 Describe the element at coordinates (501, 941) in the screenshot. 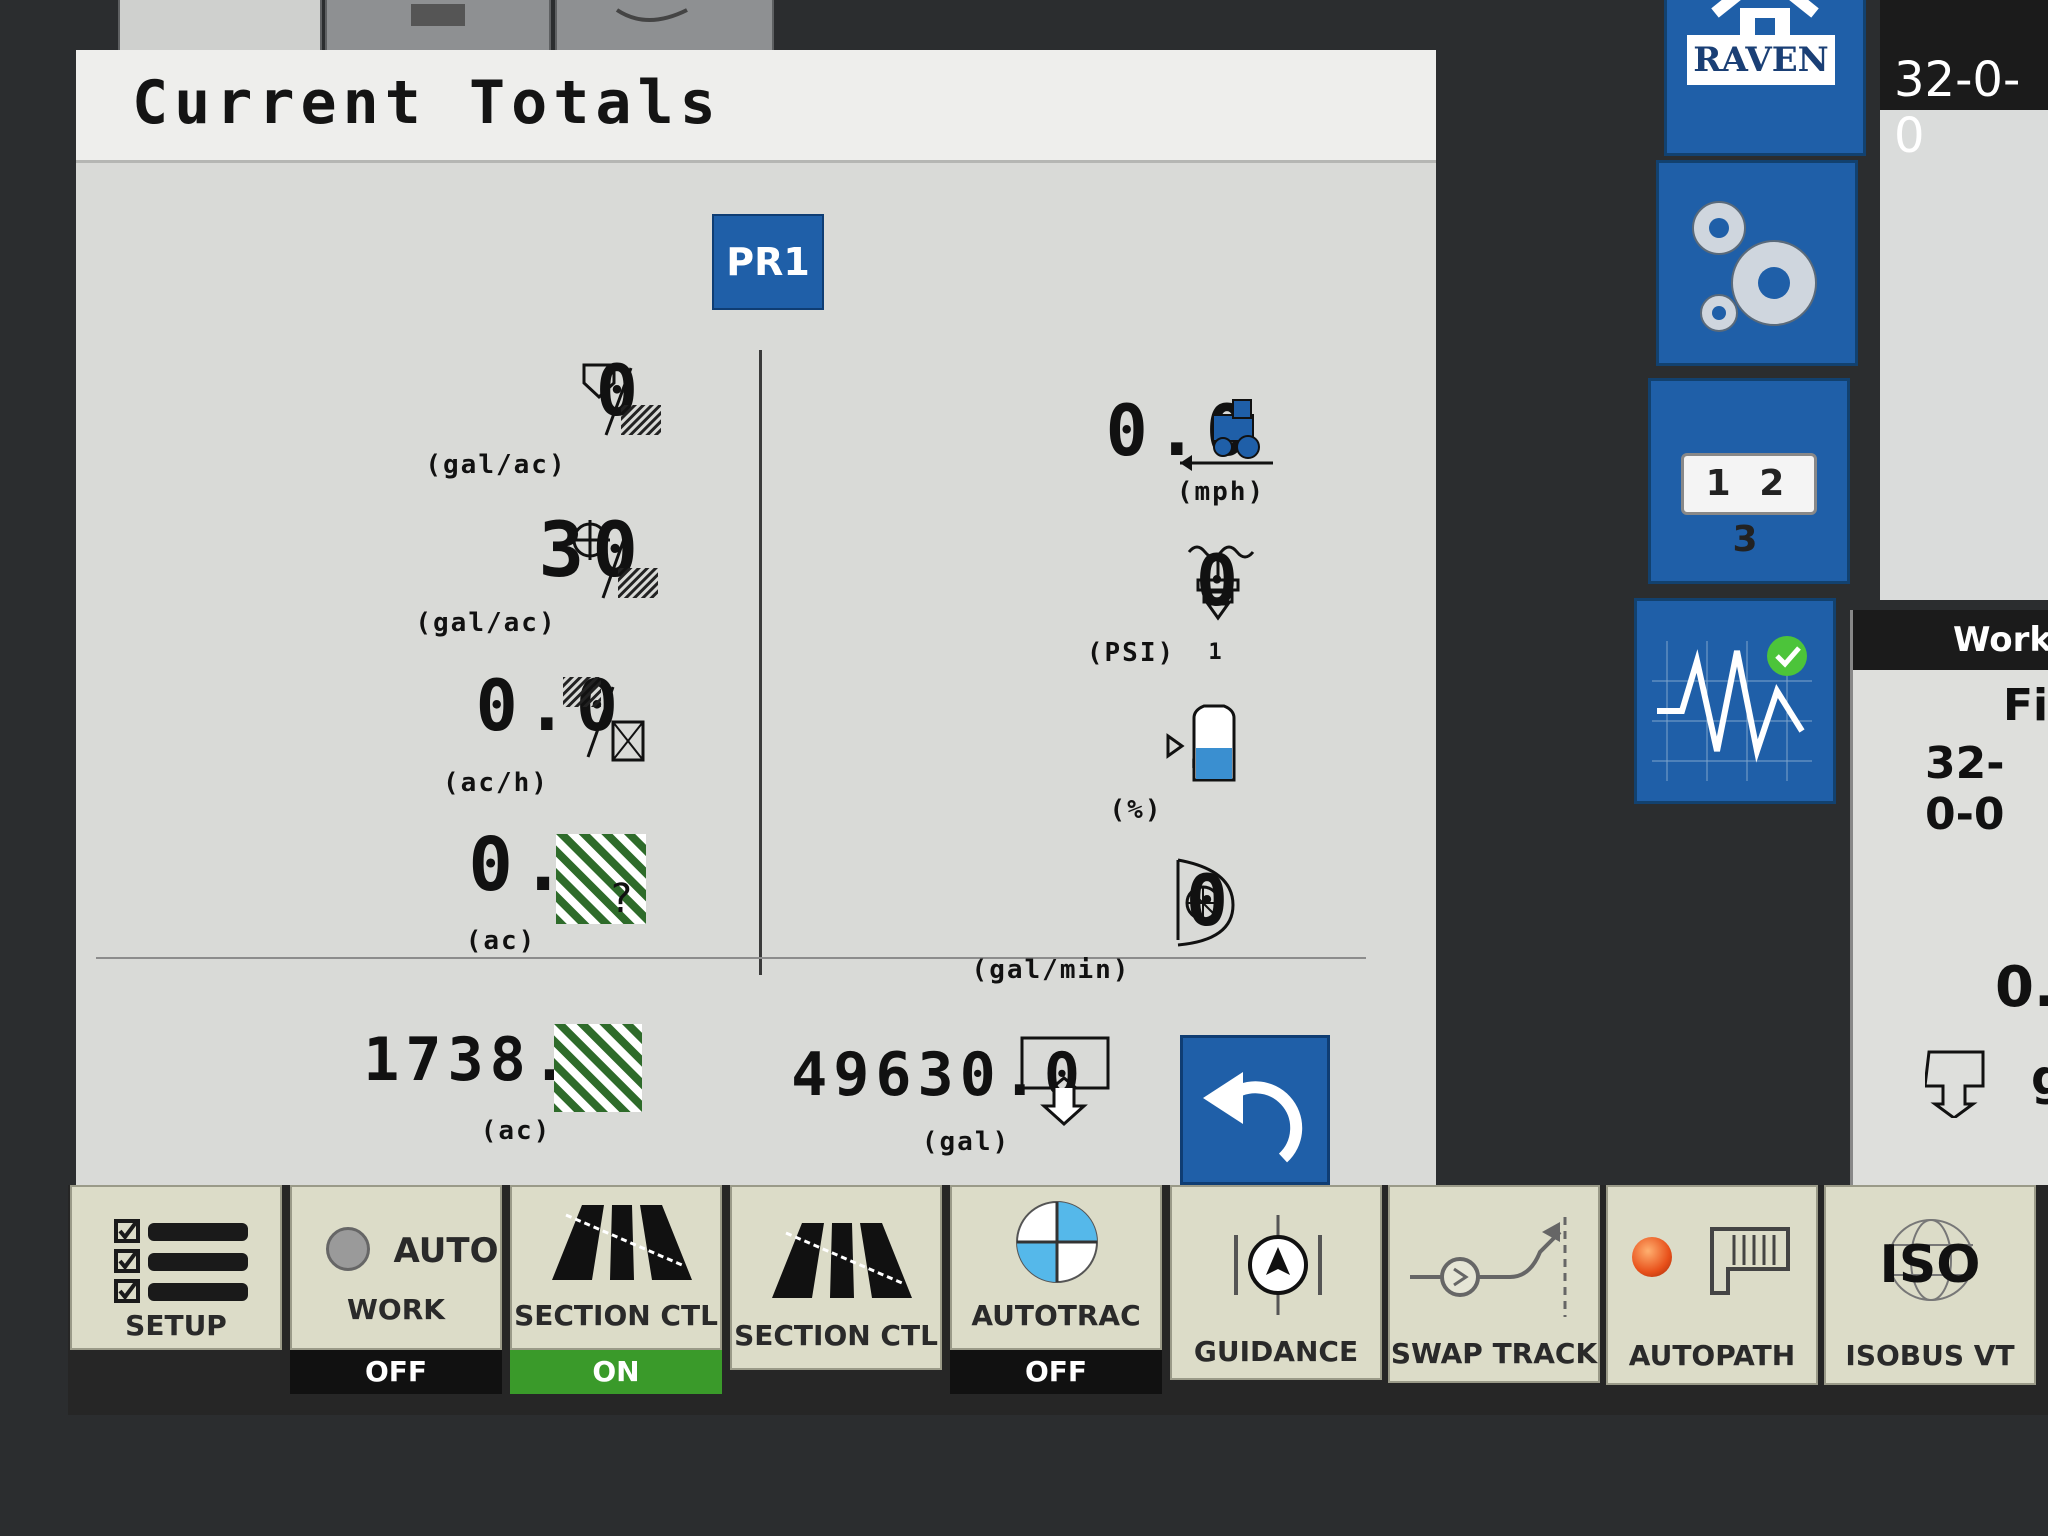

I see `area-unit: (ac)` at that location.